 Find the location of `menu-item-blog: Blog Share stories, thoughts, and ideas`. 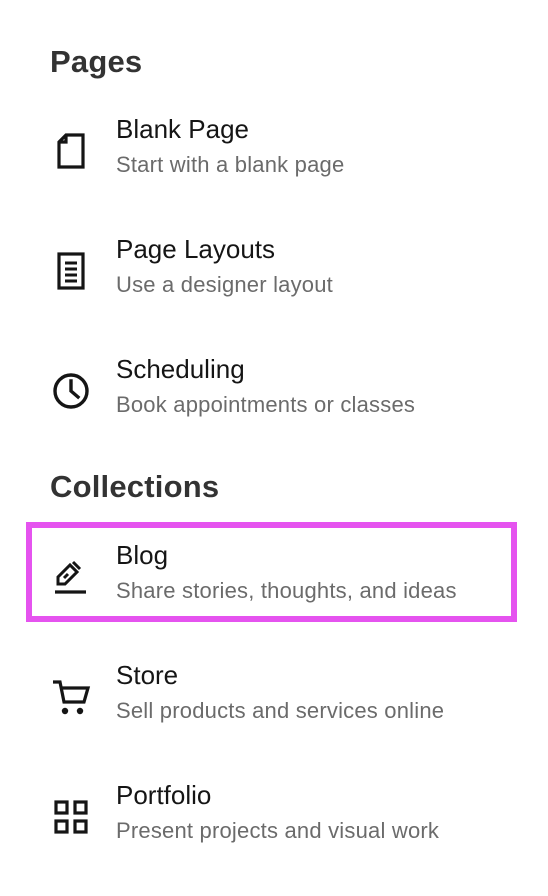

menu-item-blog: Blog Share stories, thoughts, and ideas is located at coordinates (272, 575).